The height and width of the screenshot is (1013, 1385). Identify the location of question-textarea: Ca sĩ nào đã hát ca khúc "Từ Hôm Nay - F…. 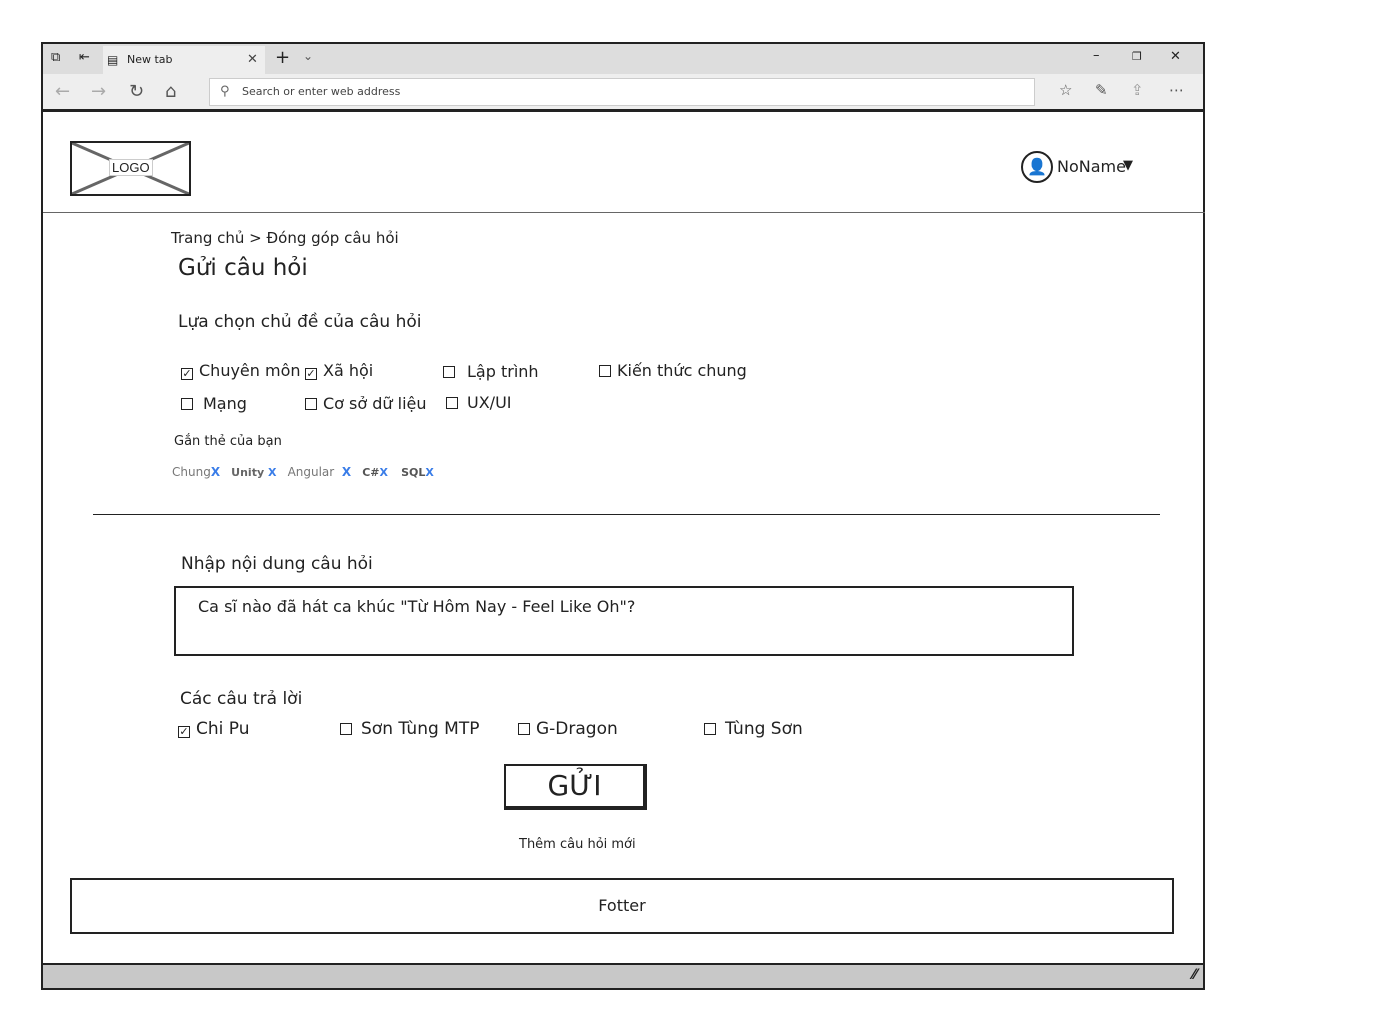
(624, 621).